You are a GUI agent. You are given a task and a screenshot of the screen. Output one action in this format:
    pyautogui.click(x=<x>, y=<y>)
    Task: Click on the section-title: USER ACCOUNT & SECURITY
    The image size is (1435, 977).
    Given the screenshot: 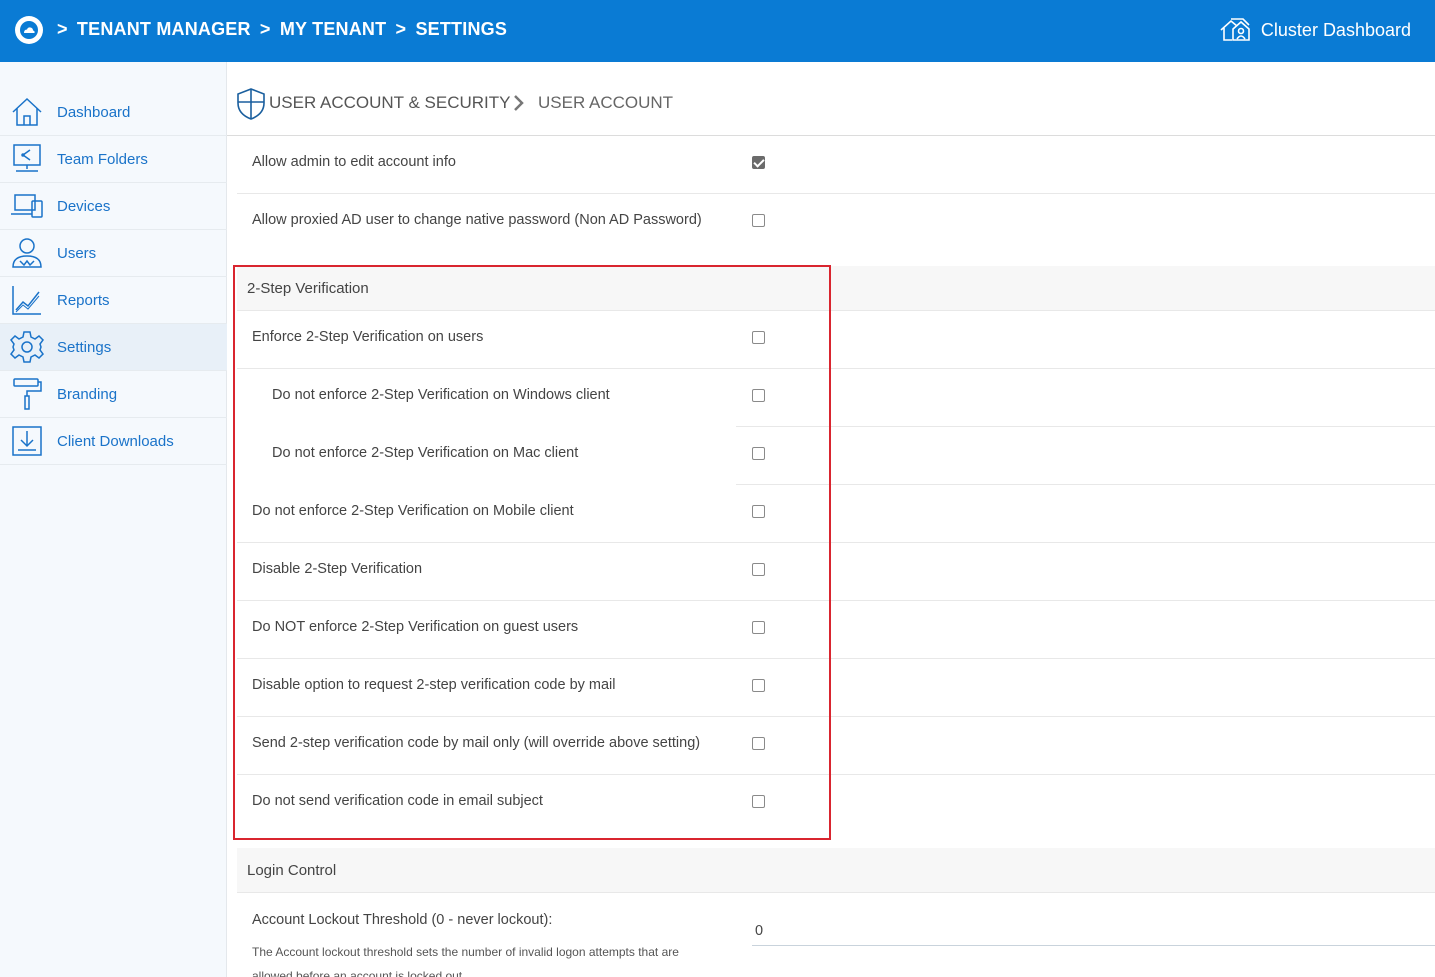 What is the action you would take?
    pyautogui.click(x=390, y=103)
    